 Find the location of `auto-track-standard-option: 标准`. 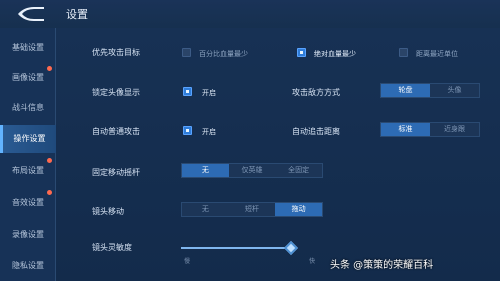

auto-track-standard-option: 标准 is located at coordinates (405, 129).